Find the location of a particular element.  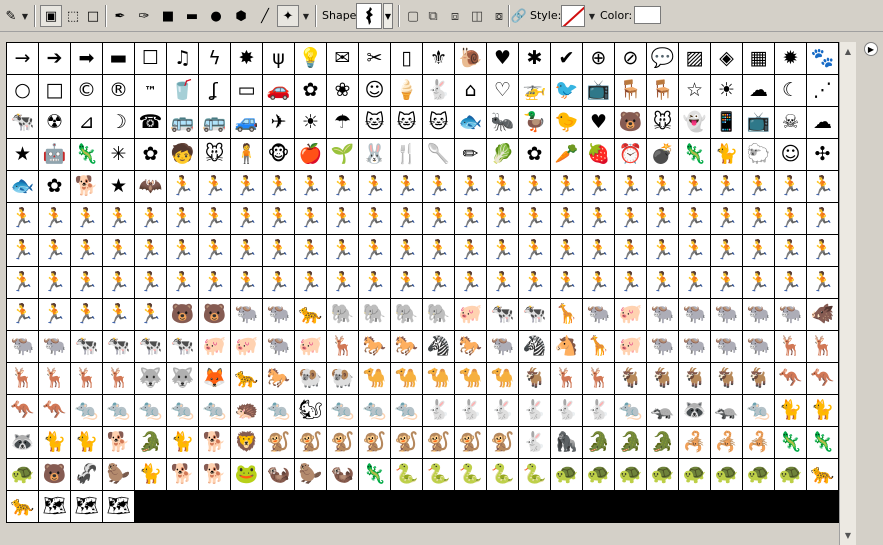

shape-cell: 🍎 is located at coordinates (311, 155).